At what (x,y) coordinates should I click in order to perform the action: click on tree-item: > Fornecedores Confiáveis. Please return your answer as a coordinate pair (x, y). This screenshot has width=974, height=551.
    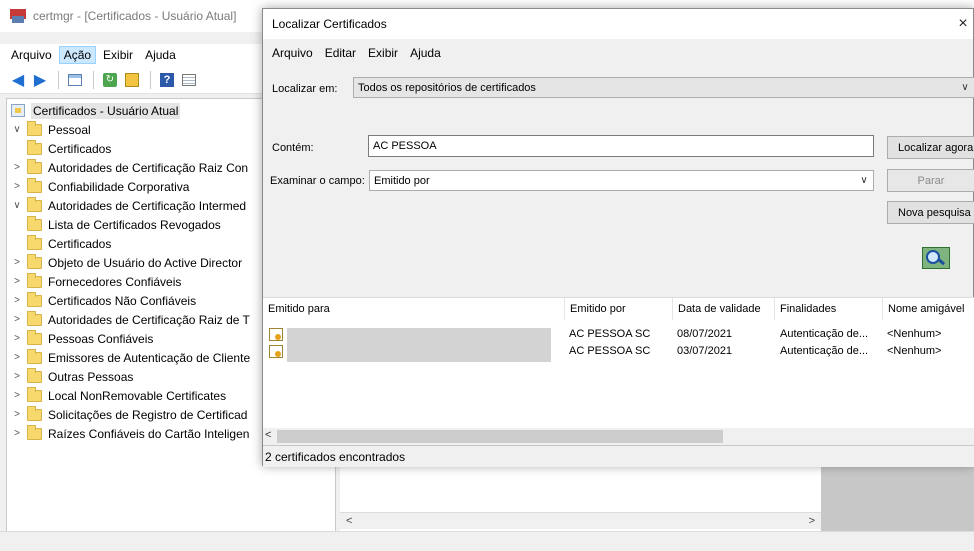
    Looking at the image, I should click on (96, 281).